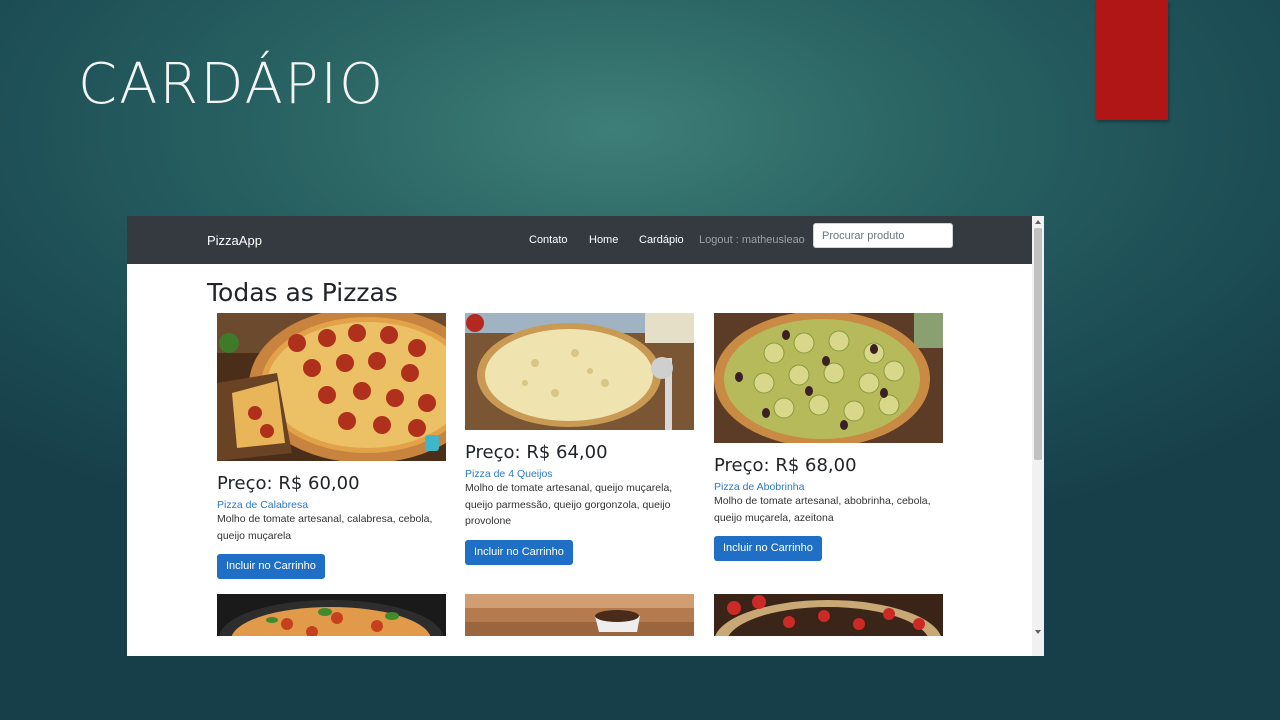  What do you see at coordinates (579, 474) in the screenshot?
I see `product-name-link: Pizza de 4 Queijos` at bounding box center [579, 474].